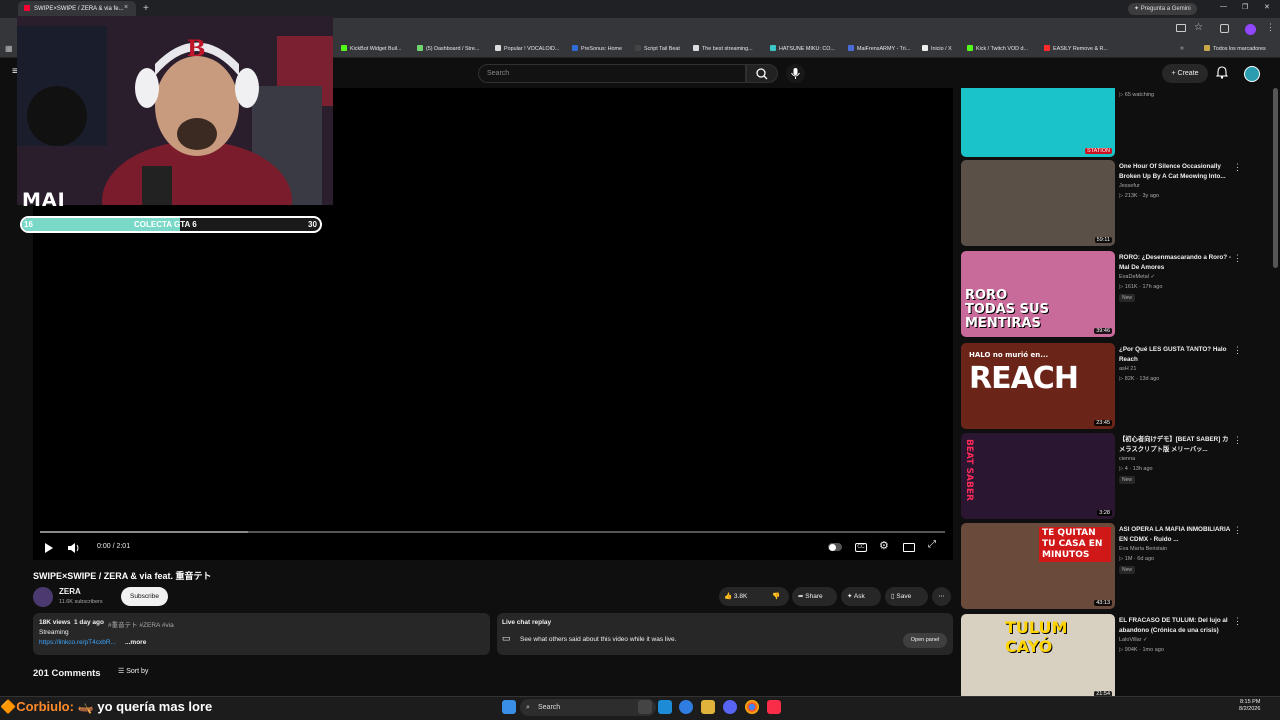 The width and height of the screenshot is (1280, 720). What do you see at coordinates (146, 8) in the screenshot?
I see `new-tab-button: +` at bounding box center [146, 8].